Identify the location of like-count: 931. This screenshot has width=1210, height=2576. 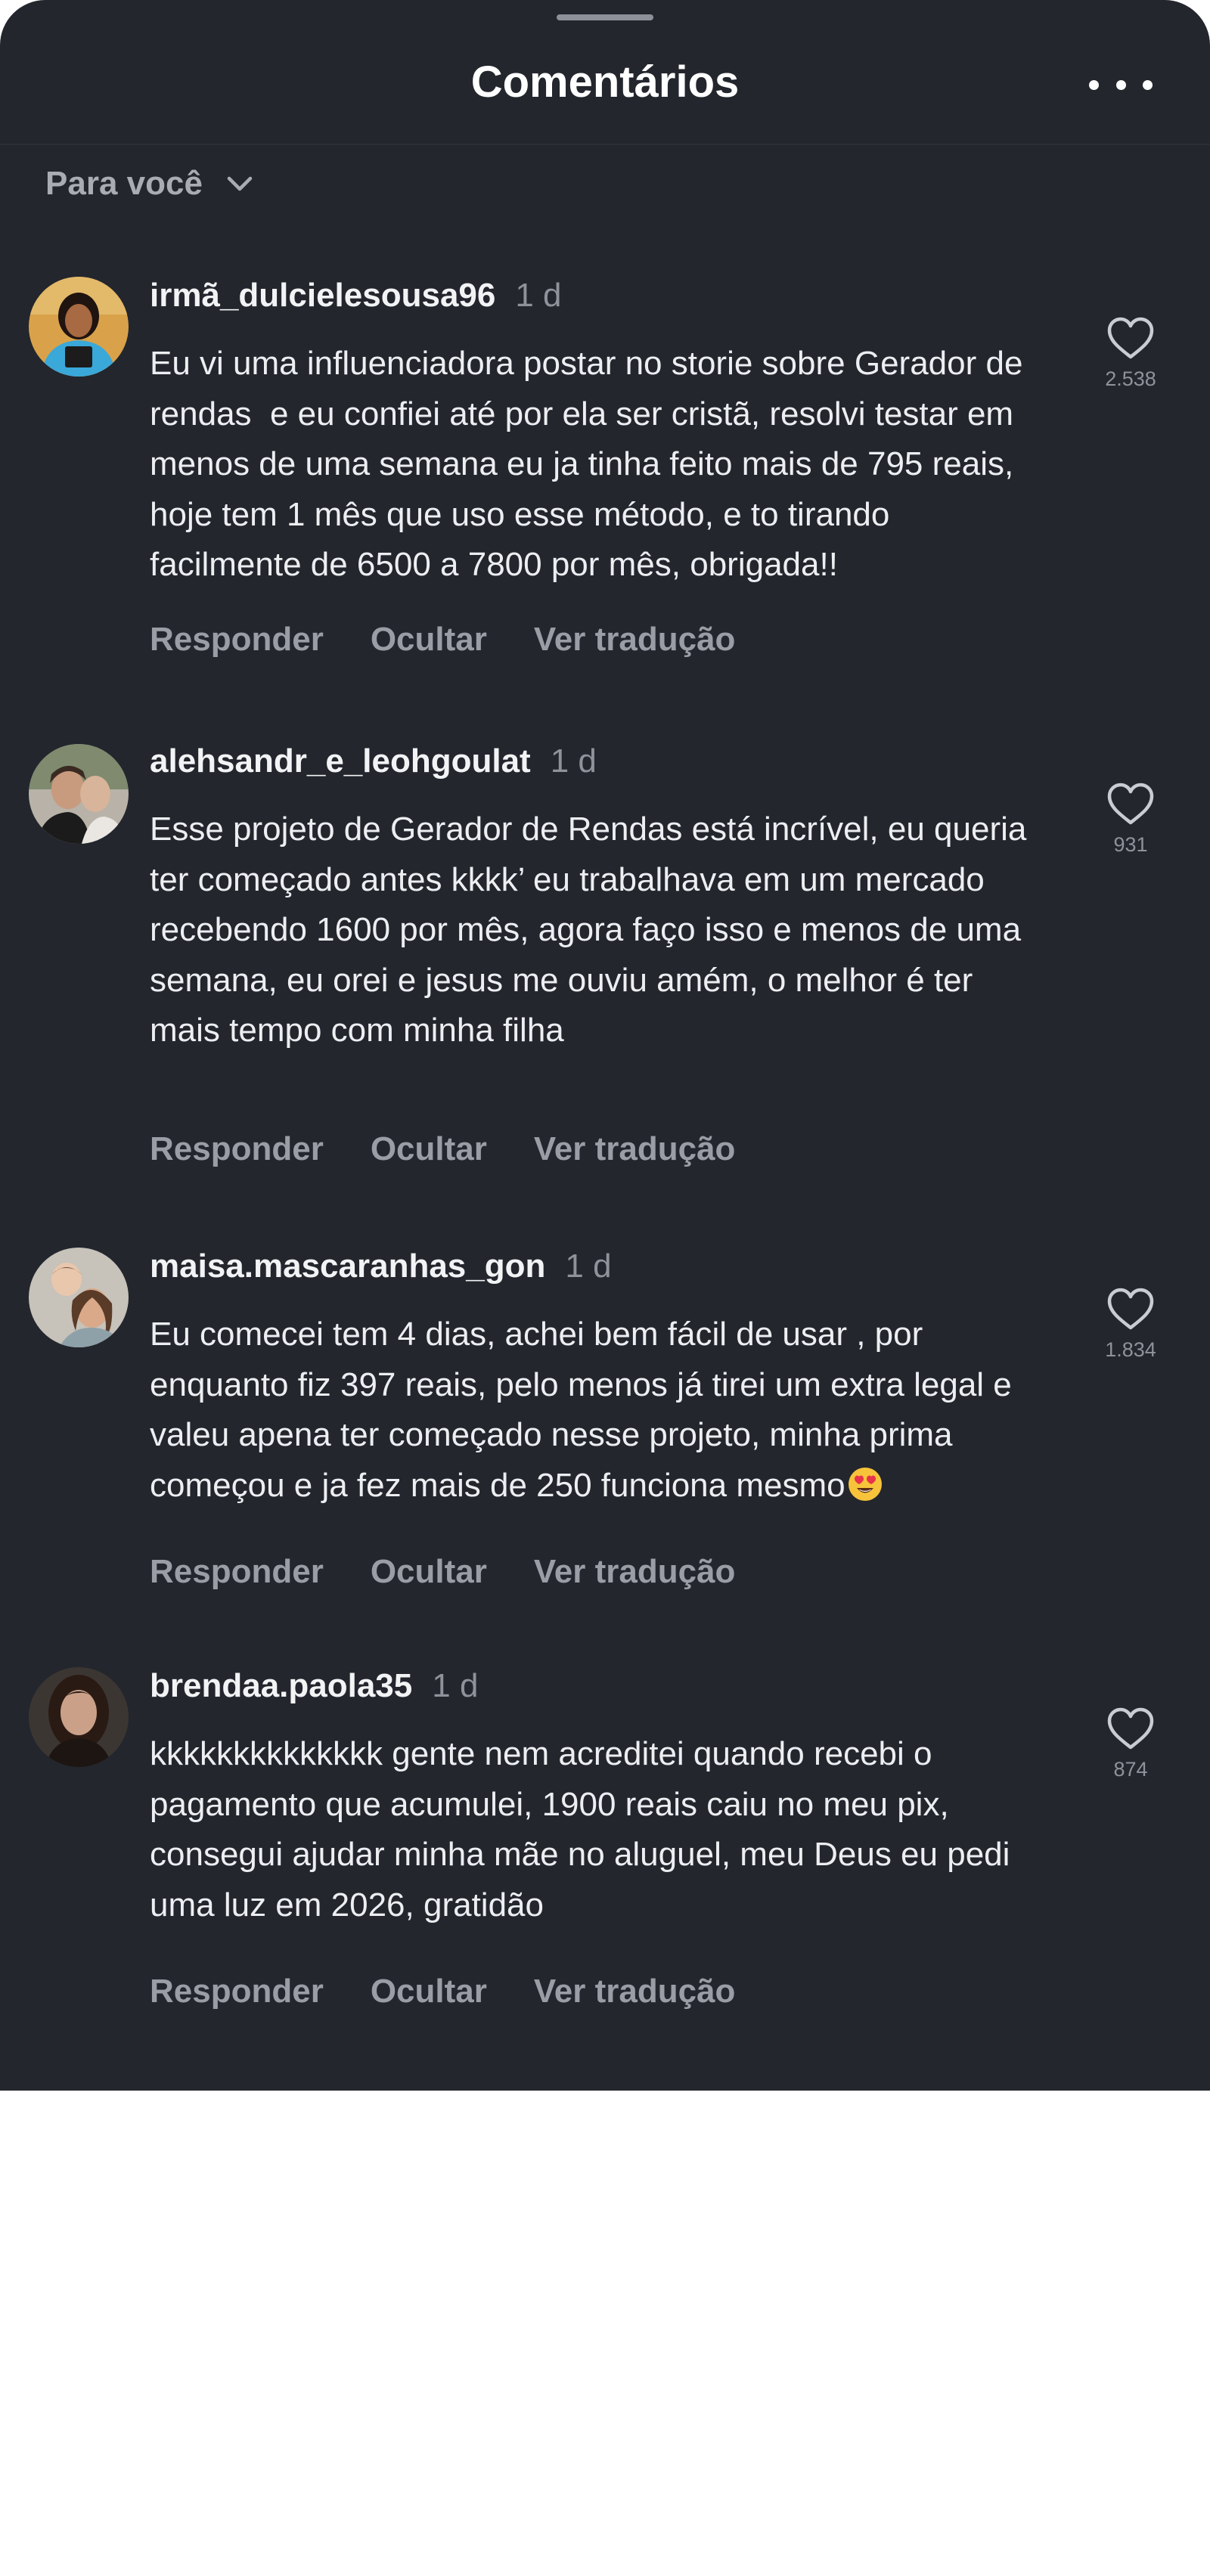
(1130, 844).